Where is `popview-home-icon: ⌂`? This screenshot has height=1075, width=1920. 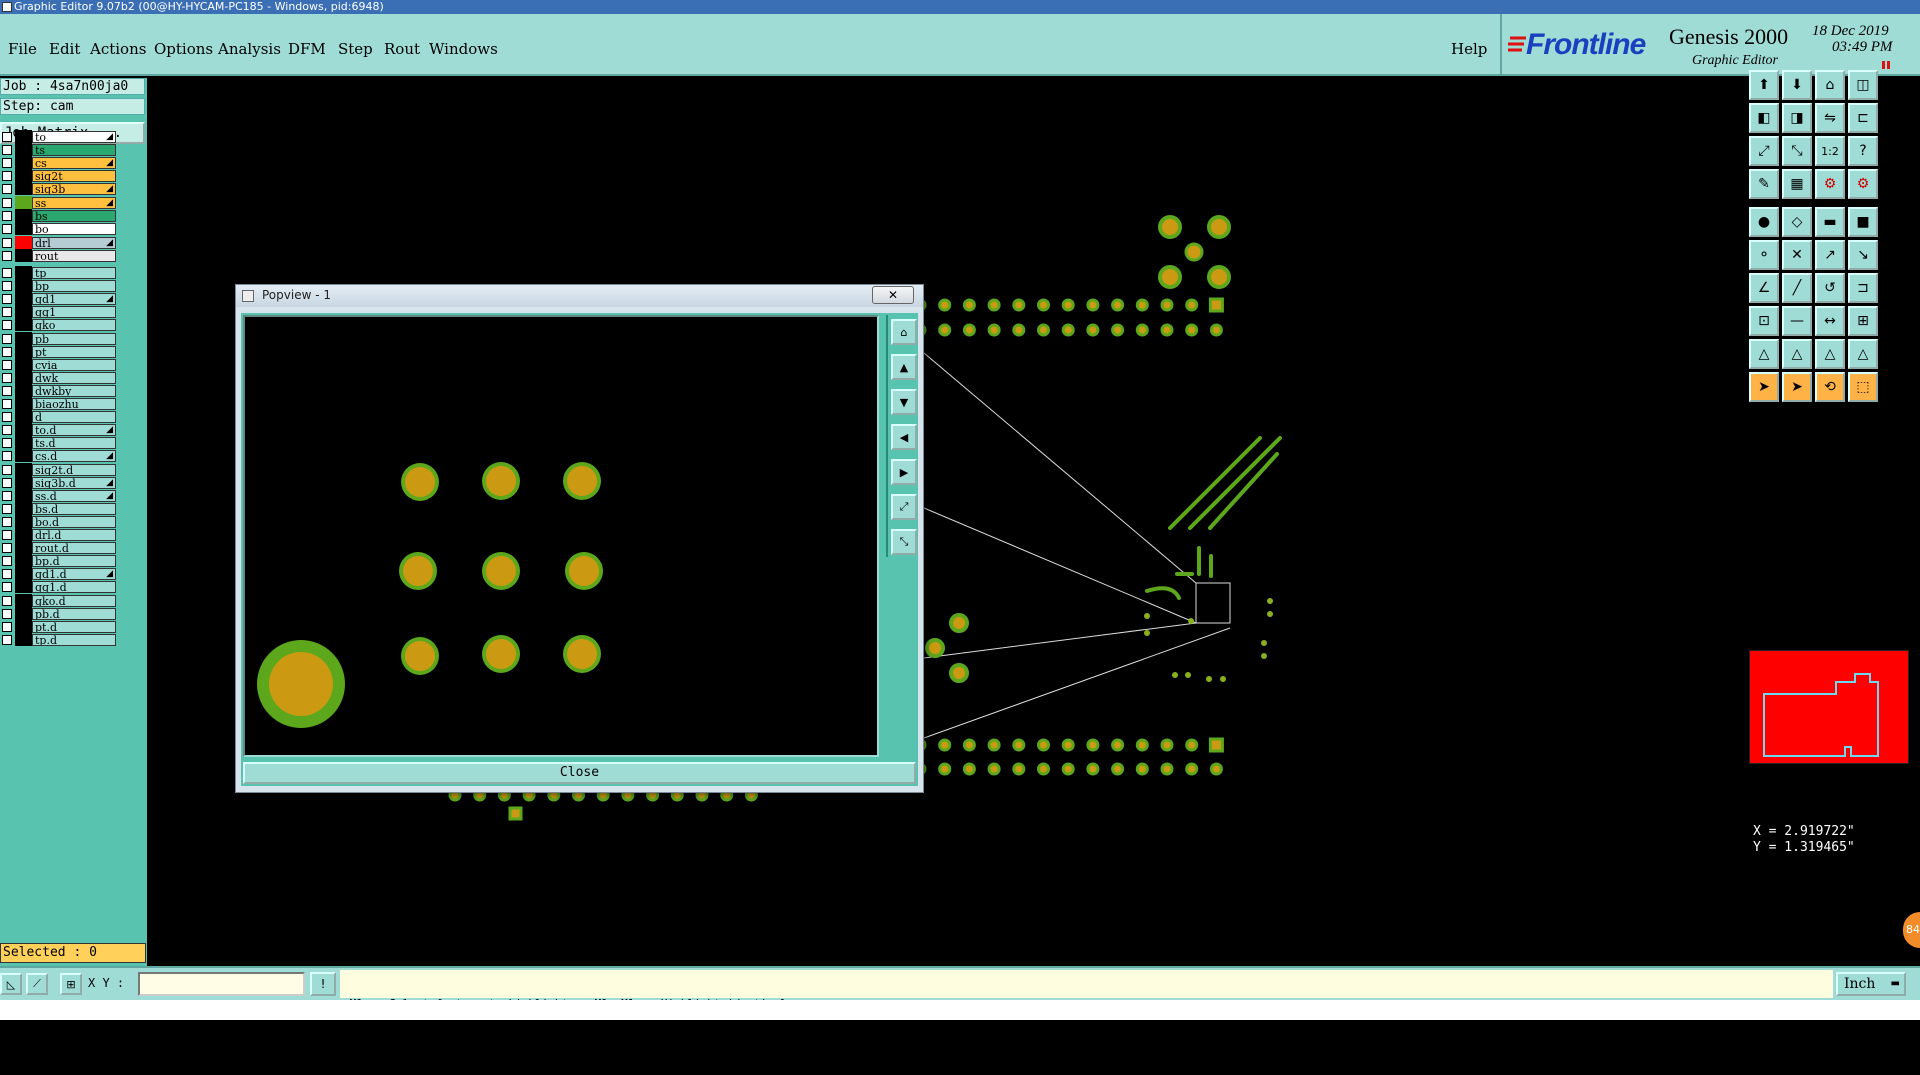
popview-home-icon: ⌂ is located at coordinates (904, 332).